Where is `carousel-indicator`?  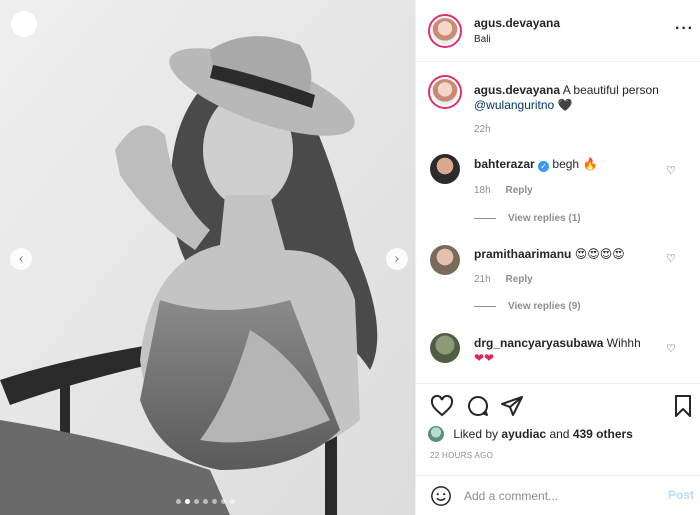
carousel-indicator is located at coordinates (24, 24).